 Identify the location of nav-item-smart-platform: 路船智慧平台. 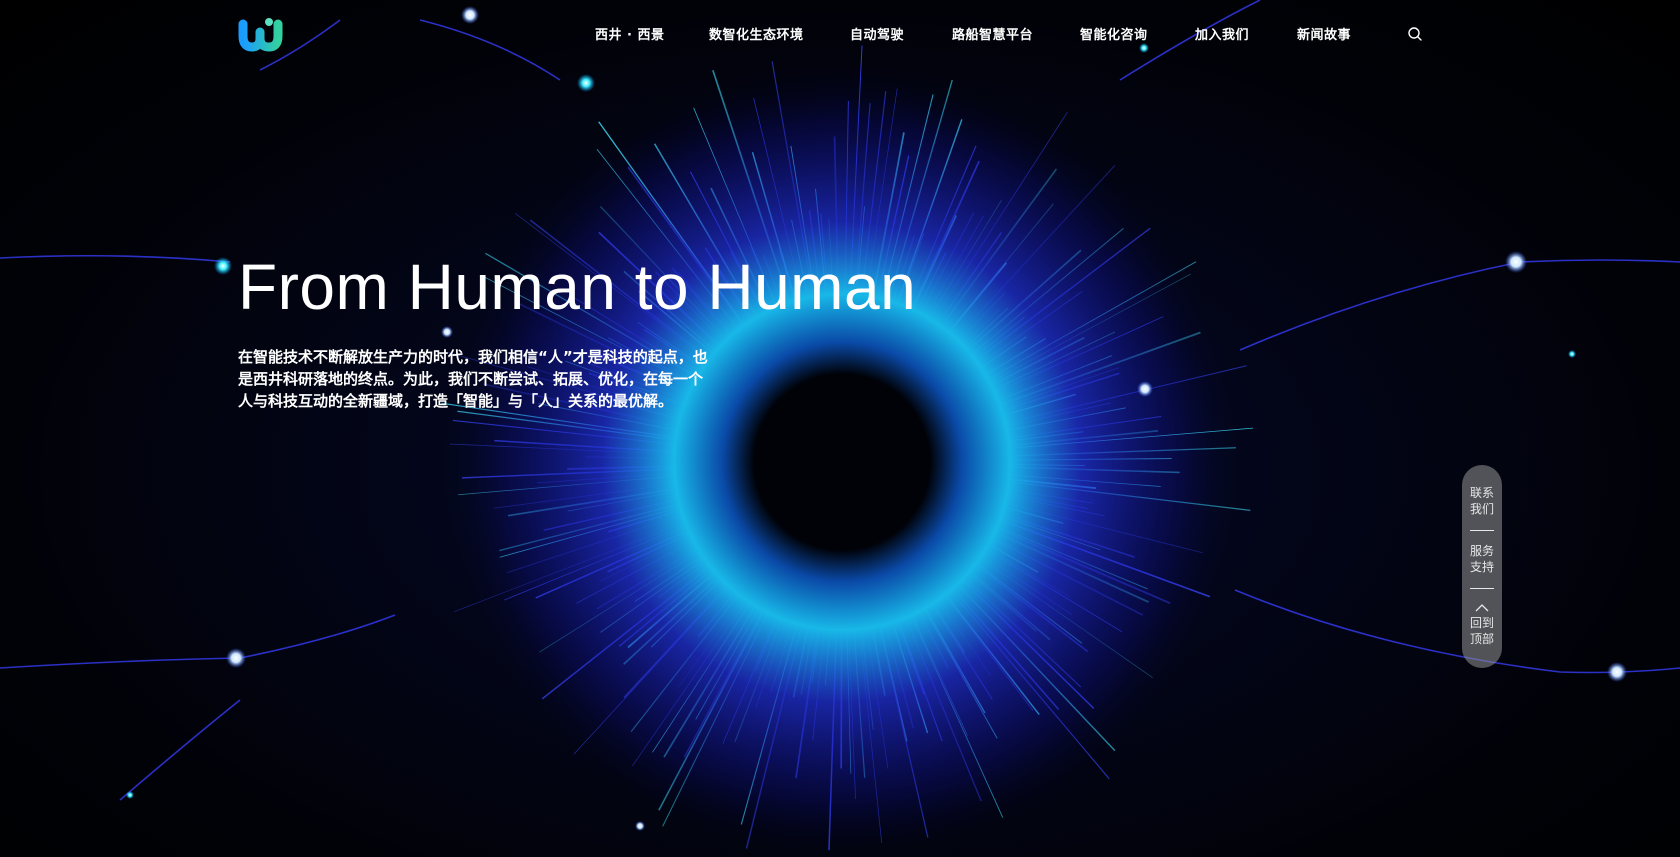
(992, 33).